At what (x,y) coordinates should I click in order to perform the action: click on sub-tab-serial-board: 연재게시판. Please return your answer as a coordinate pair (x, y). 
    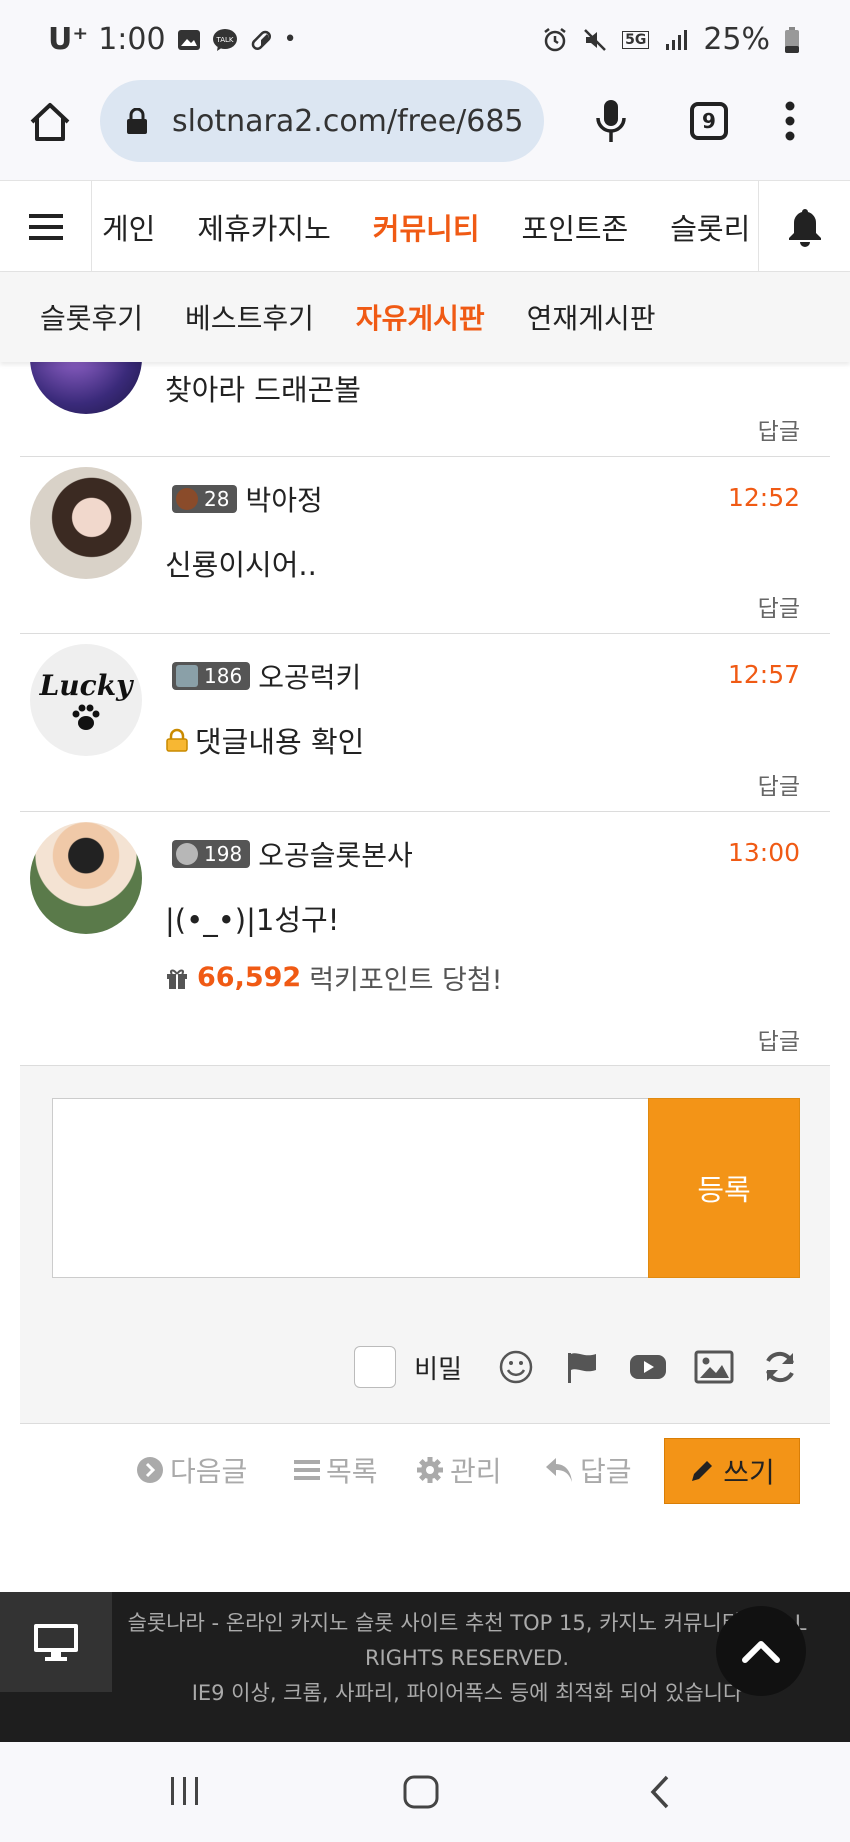
    Looking at the image, I should click on (591, 317).